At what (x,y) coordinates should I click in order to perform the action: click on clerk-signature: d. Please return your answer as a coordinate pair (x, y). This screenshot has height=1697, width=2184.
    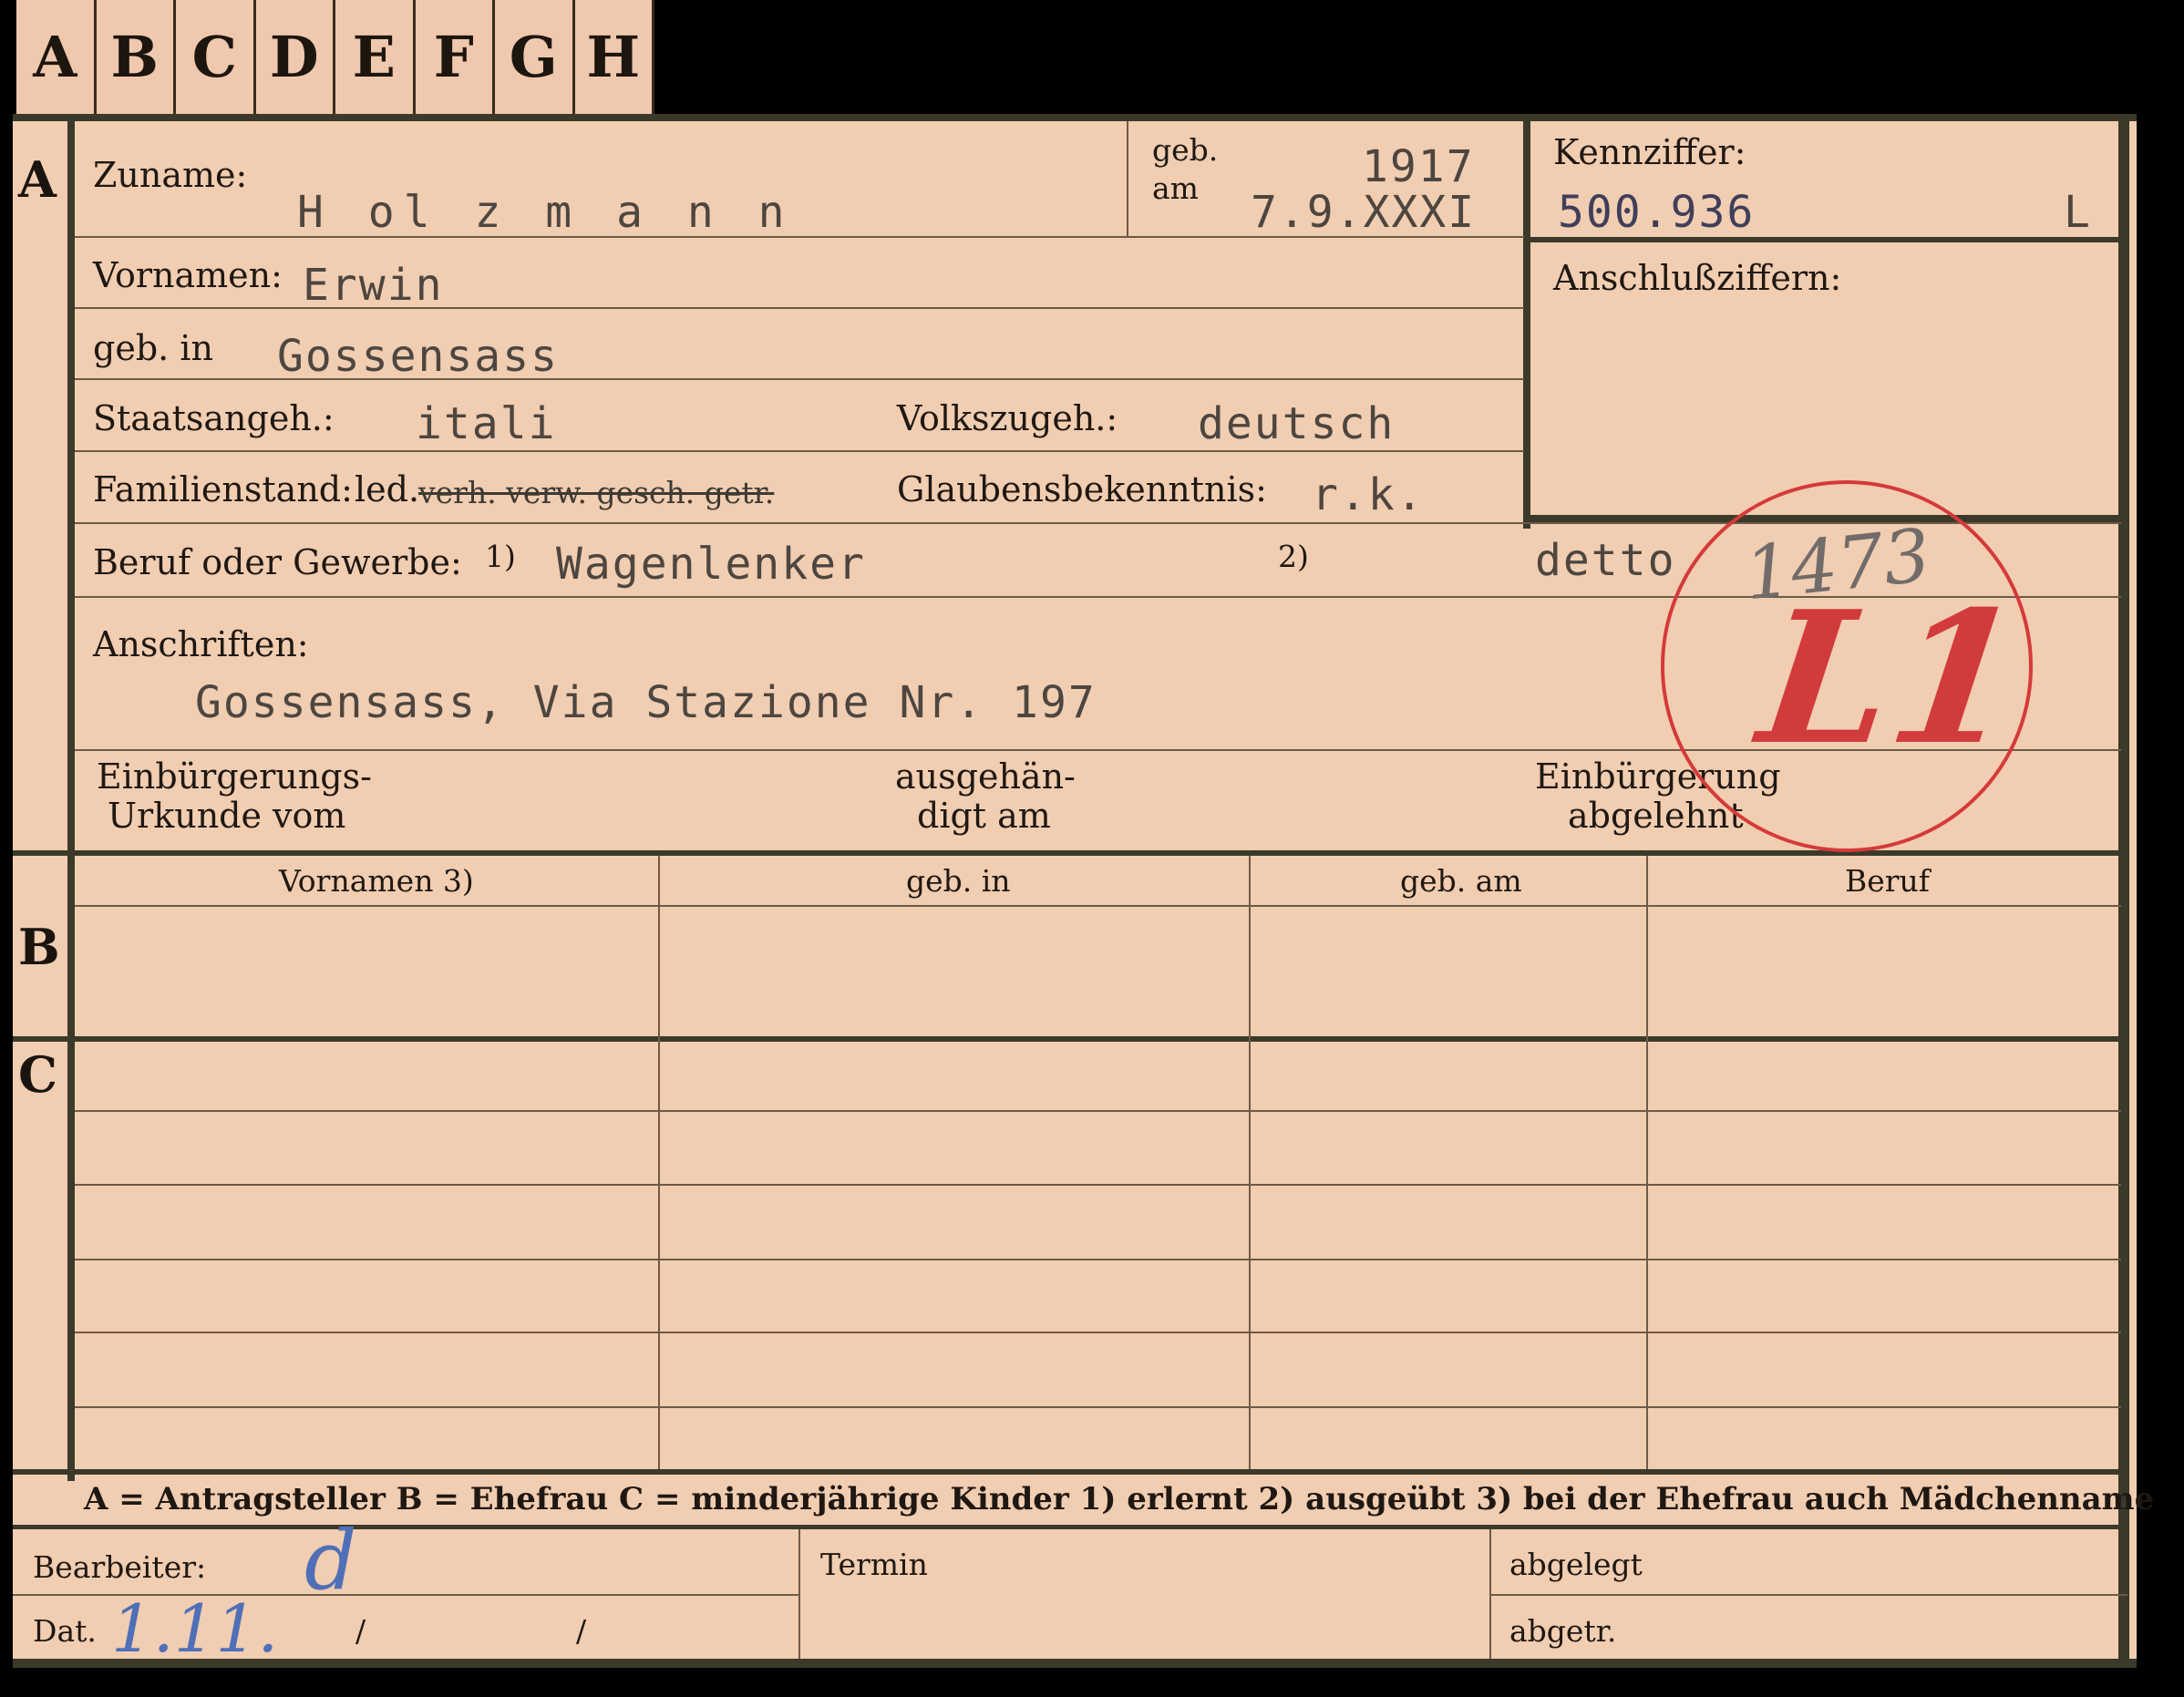
    Looking at the image, I should click on (330, 1561).